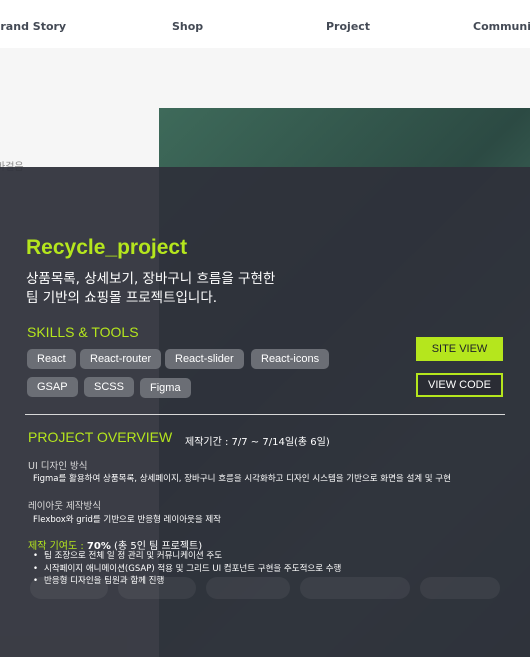 The height and width of the screenshot is (657, 530). What do you see at coordinates (187, 581) in the screenshot?
I see `list-item: 반응형 디자인을 팀원과 함께 진행` at bounding box center [187, 581].